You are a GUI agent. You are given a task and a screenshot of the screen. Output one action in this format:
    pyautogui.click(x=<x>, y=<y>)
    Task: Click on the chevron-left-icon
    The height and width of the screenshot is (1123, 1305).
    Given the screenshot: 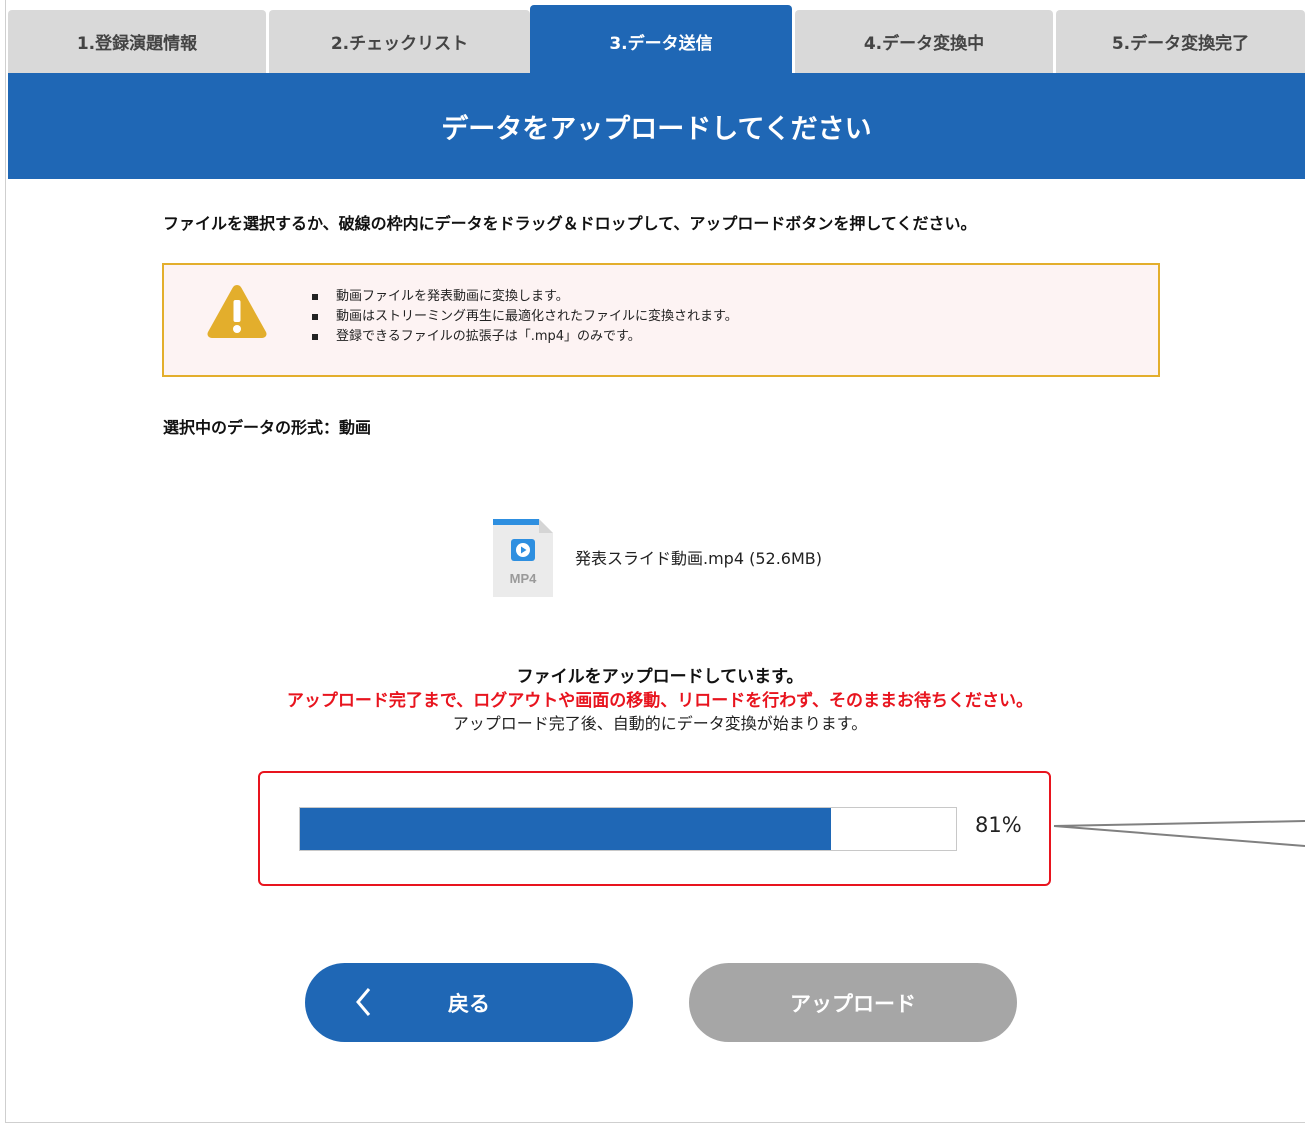 What is the action you would take?
    pyautogui.click(x=363, y=1002)
    